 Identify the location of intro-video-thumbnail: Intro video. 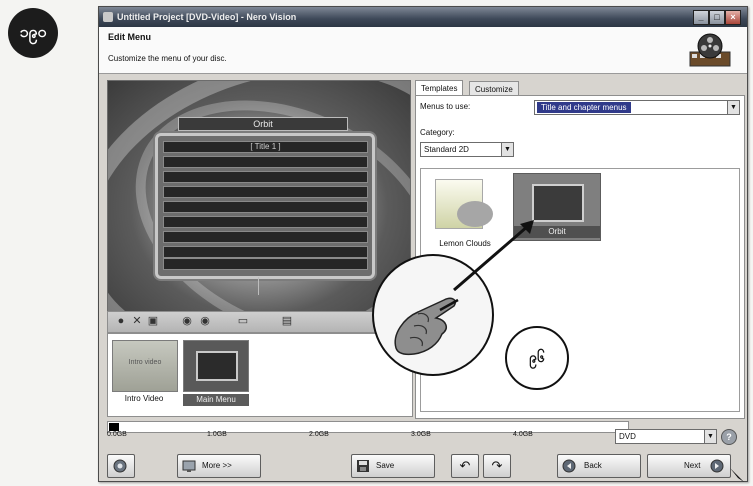
(145, 366).